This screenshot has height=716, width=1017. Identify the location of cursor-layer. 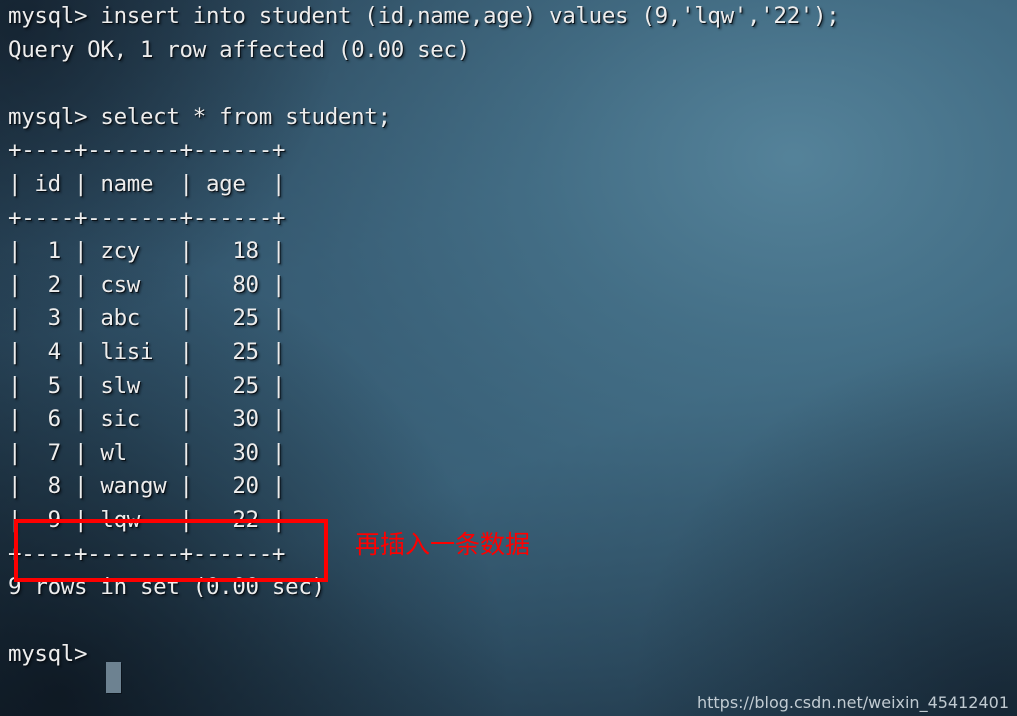
(113, 677).